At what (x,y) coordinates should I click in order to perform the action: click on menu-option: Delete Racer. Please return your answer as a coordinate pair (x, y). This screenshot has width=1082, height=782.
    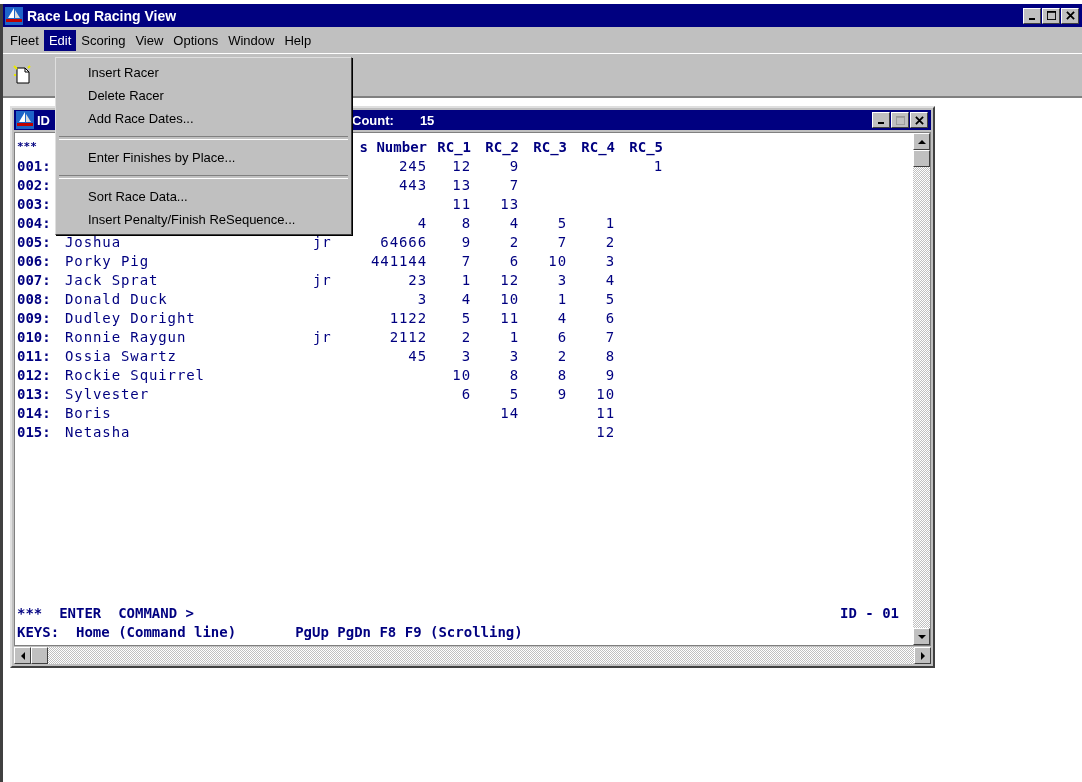
    Looking at the image, I should click on (203, 95).